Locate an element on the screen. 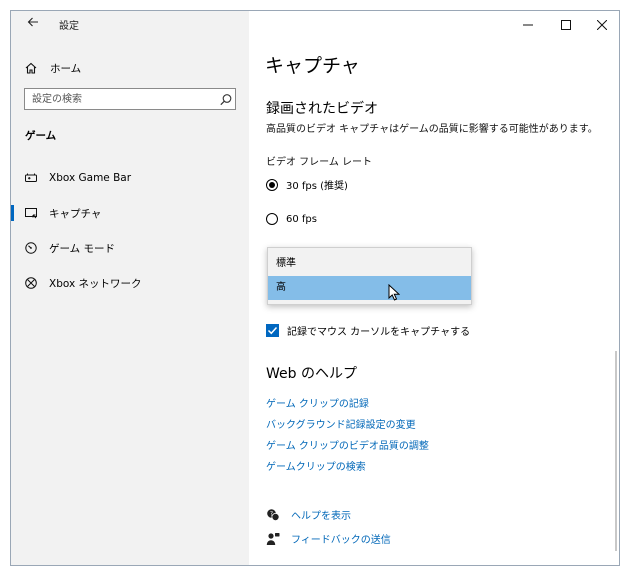 Image resolution: width=632 pixels, height=576 pixels. minimize-button is located at coordinates (528, 24).